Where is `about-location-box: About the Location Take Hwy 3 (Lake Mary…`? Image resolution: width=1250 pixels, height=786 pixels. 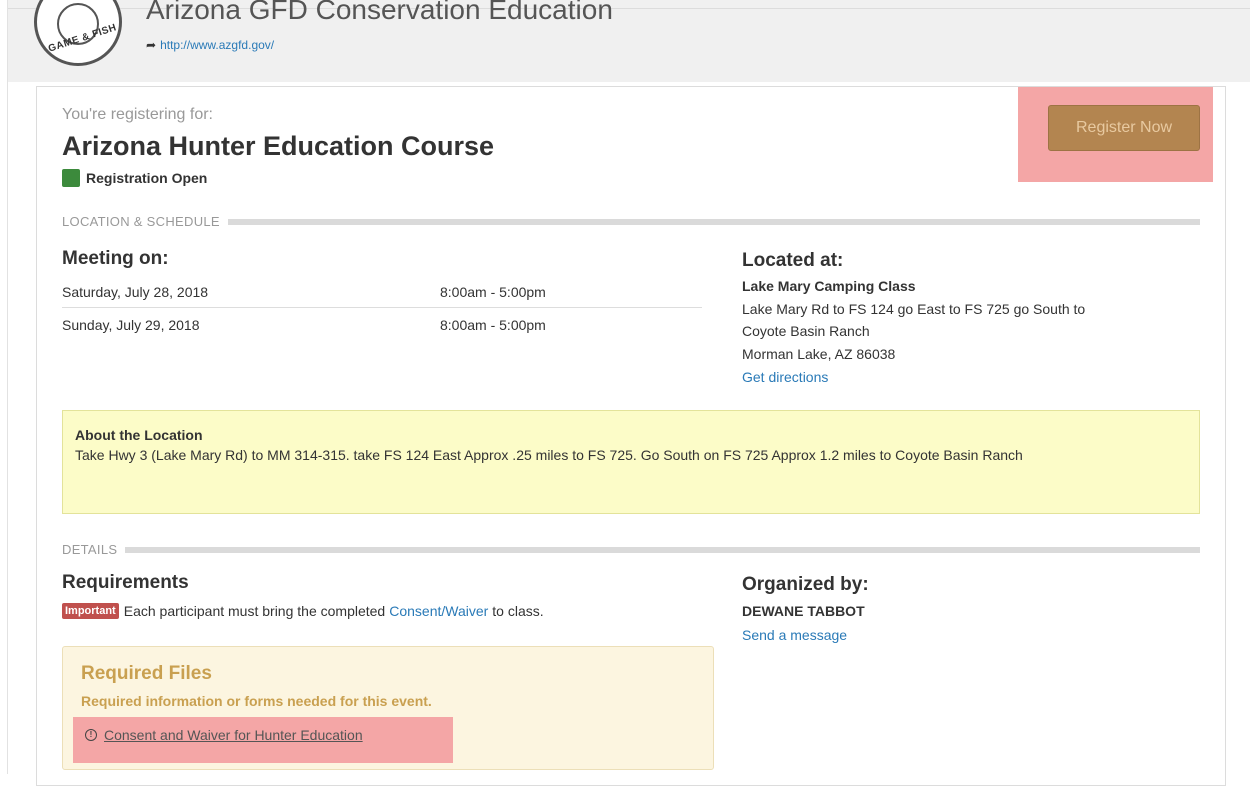 about-location-box: About the Location Take Hwy 3 (Lake Mary… is located at coordinates (631, 462).